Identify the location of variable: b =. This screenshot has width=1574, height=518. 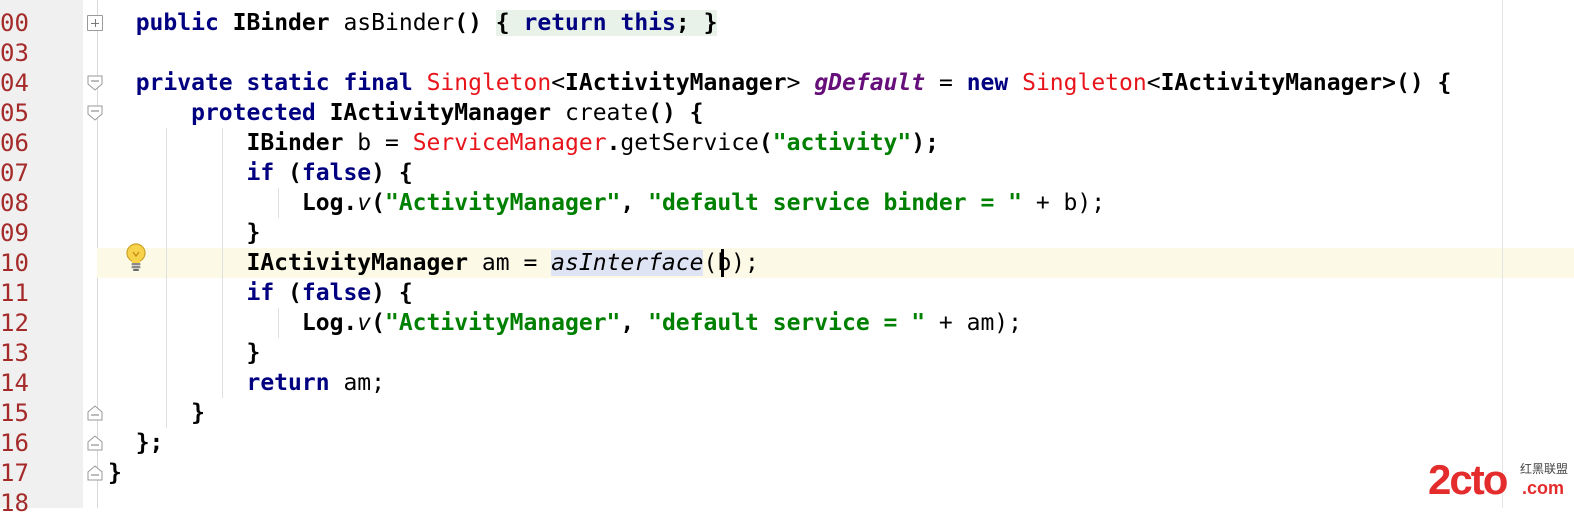
(378, 143).